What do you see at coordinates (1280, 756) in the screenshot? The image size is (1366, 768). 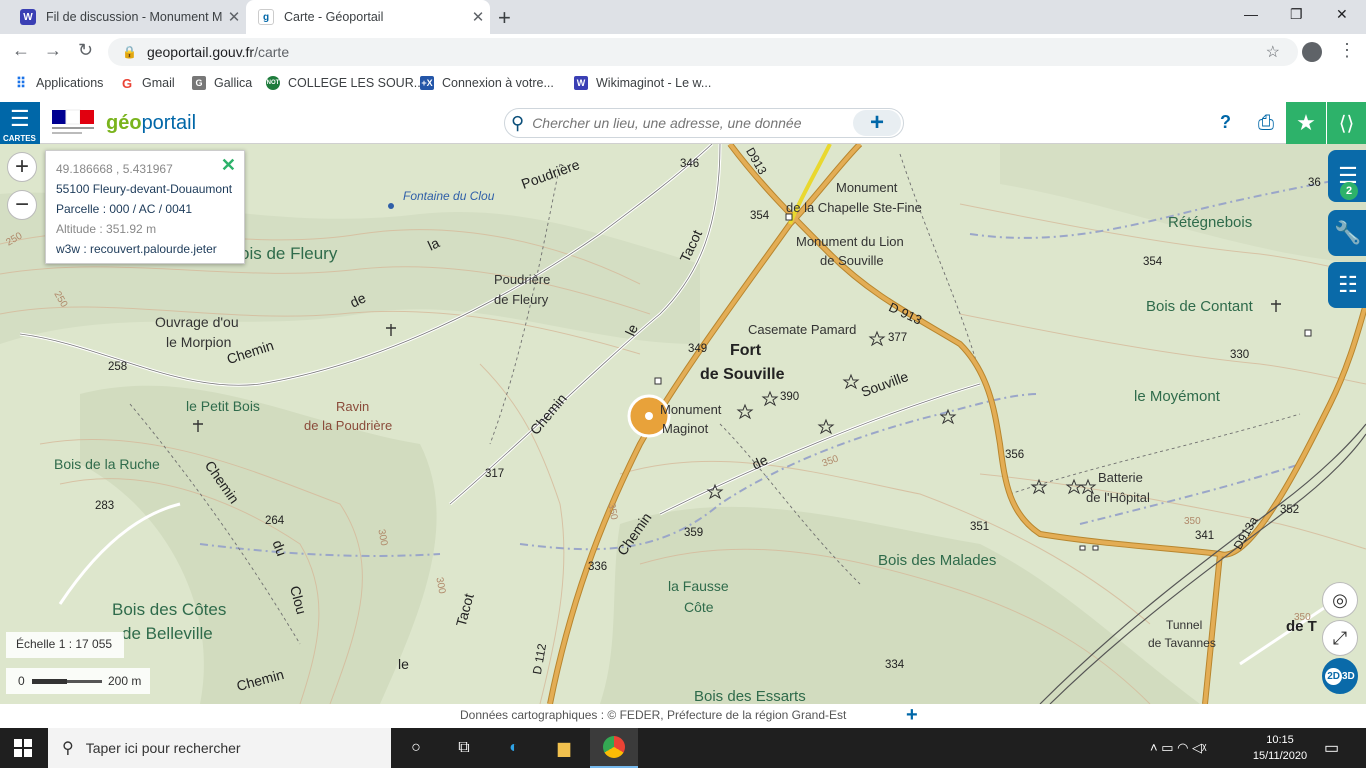 I see `clock-date: 15/11/2020` at bounding box center [1280, 756].